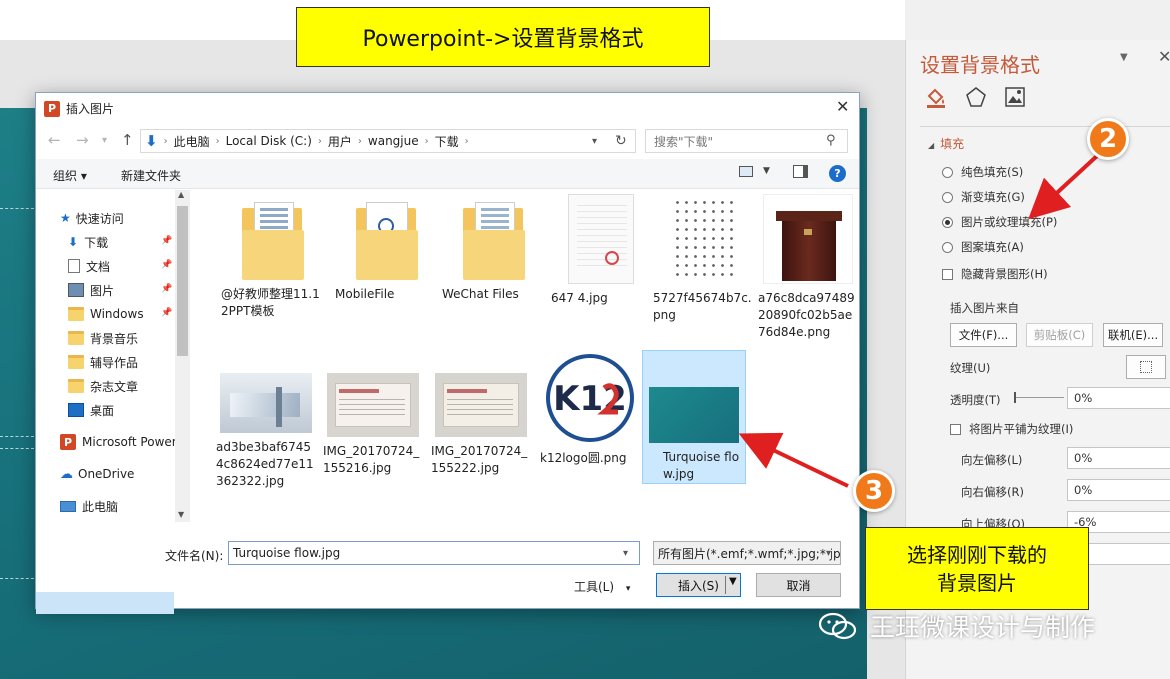 This screenshot has height=679, width=1170. I want to click on powerpoint-icon: P, so click(68, 442).